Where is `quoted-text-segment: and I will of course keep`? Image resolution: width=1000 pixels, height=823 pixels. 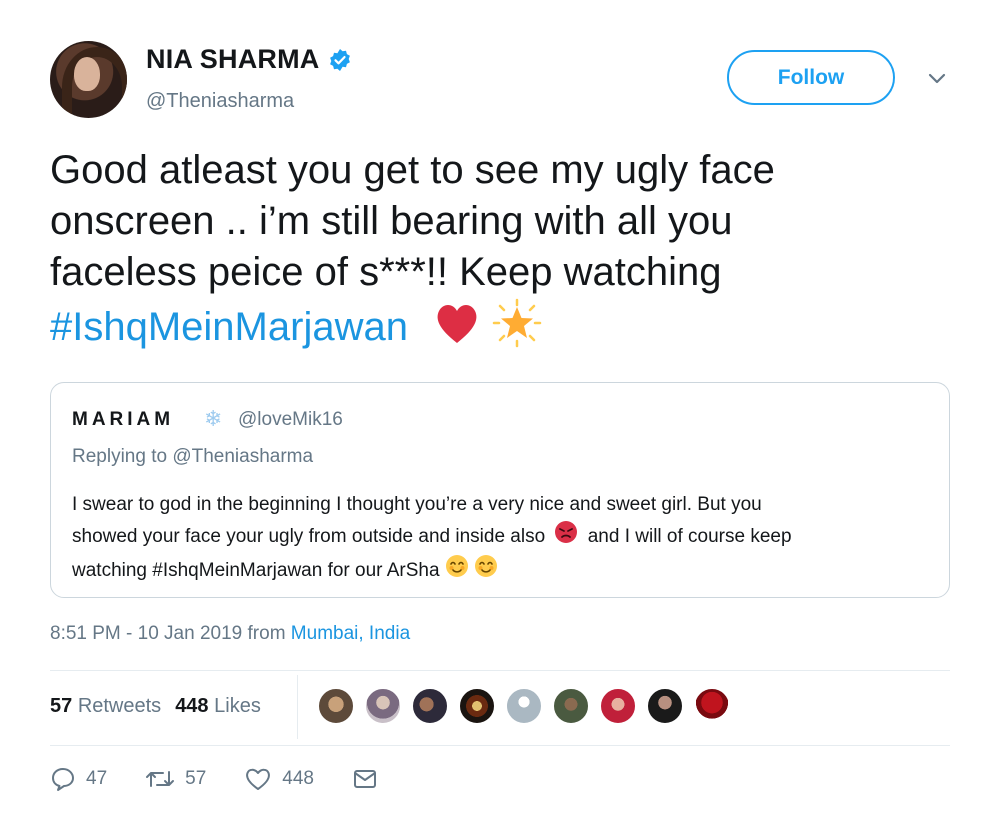 quoted-text-segment: and I will of course keep is located at coordinates (689, 537).